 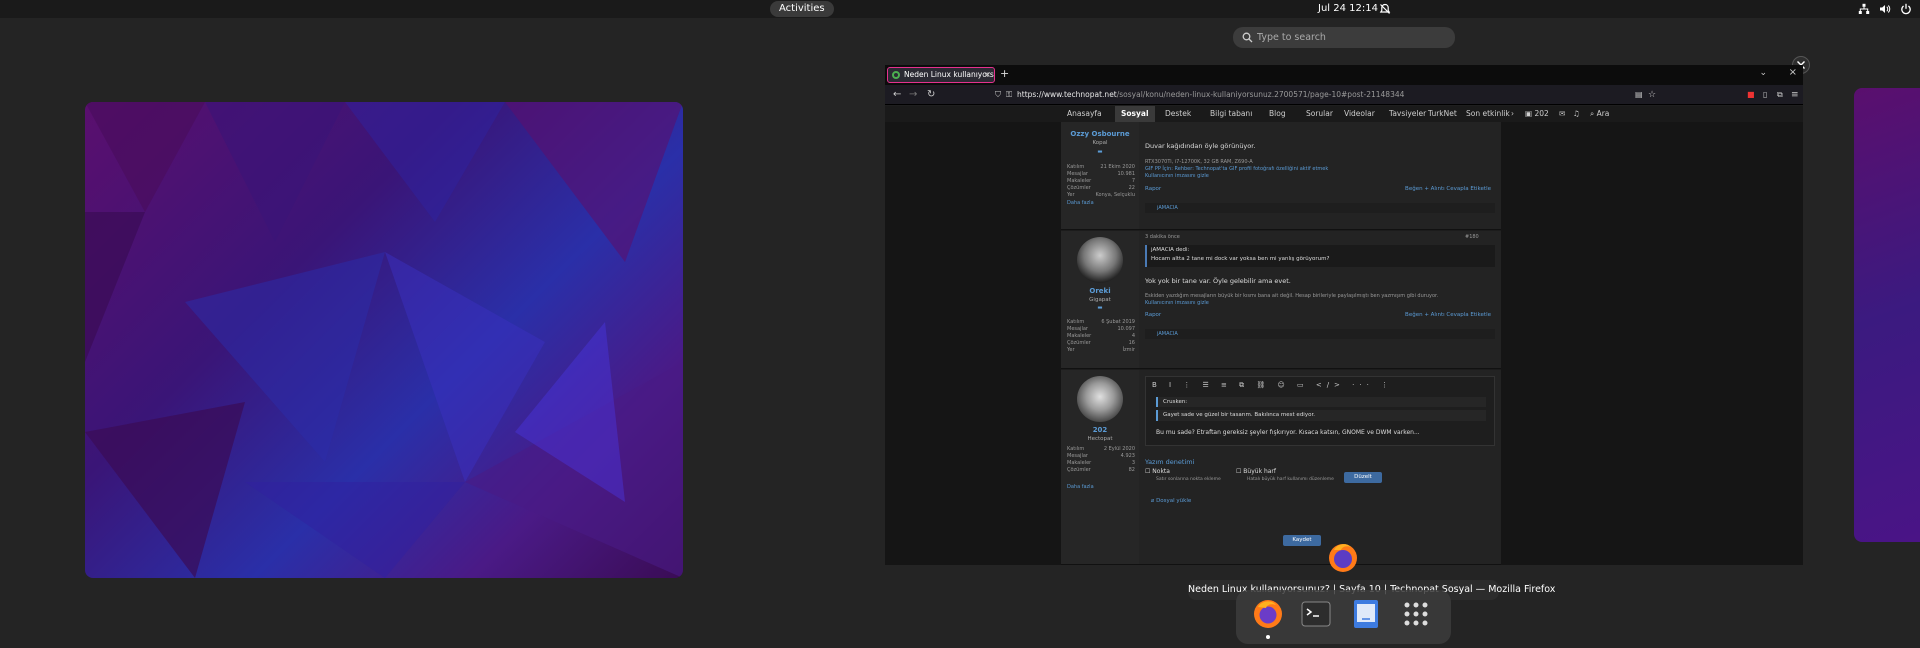 What do you see at coordinates (1084, 114) in the screenshot?
I see `nav-anasayfa: Anasayfa` at bounding box center [1084, 114].